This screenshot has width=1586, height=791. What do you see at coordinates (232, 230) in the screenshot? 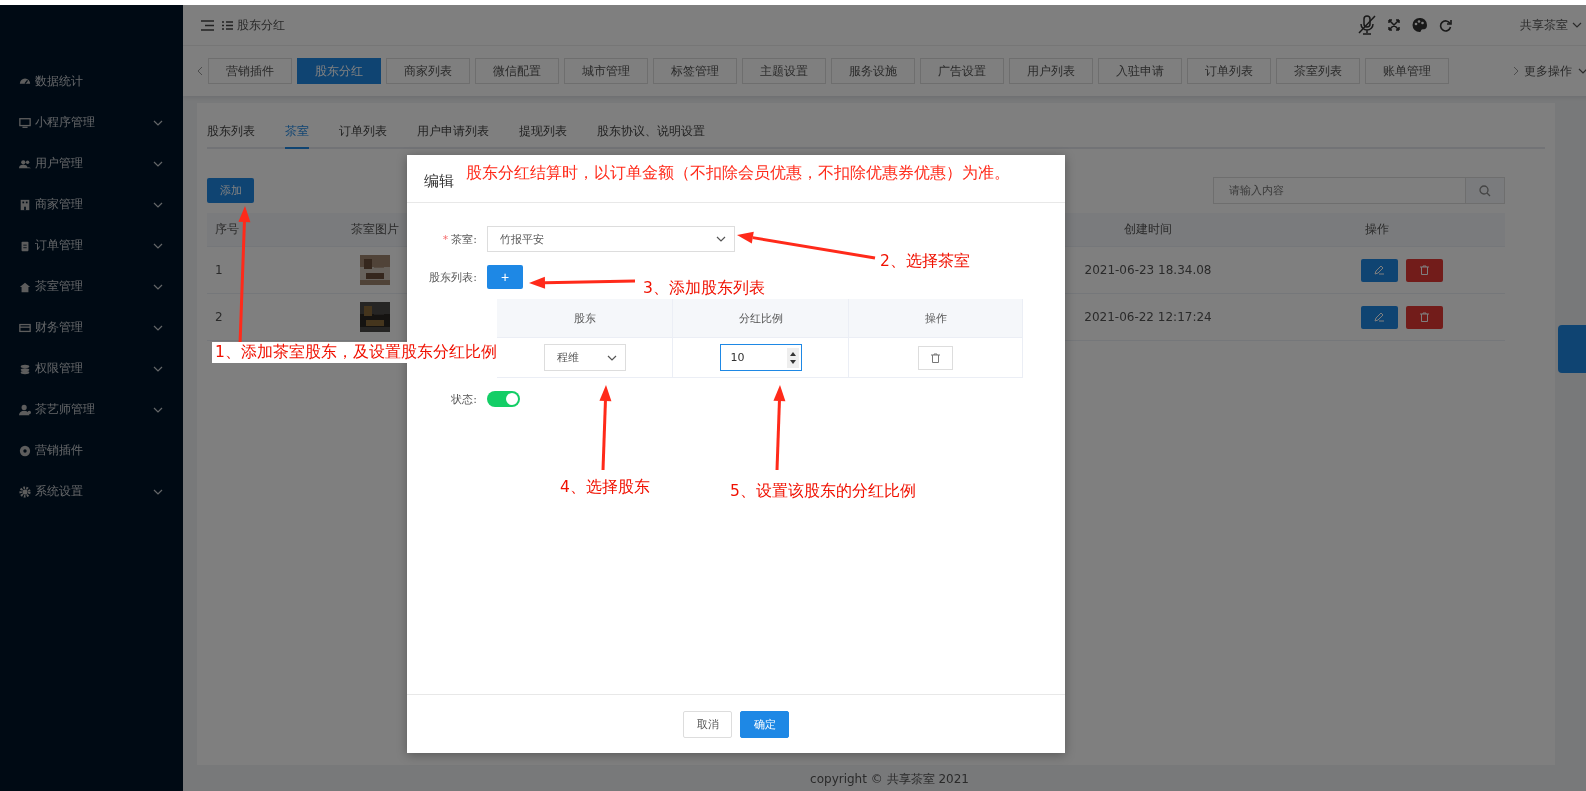
I see `column-header: 序号` at bounding box center [232, 230].